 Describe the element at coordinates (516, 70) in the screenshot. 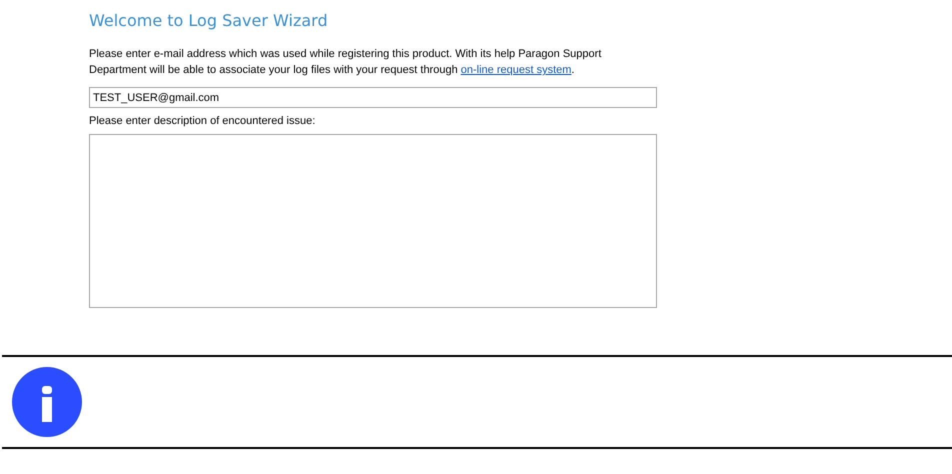

I see `request-system-link: on-line request system` at that location.